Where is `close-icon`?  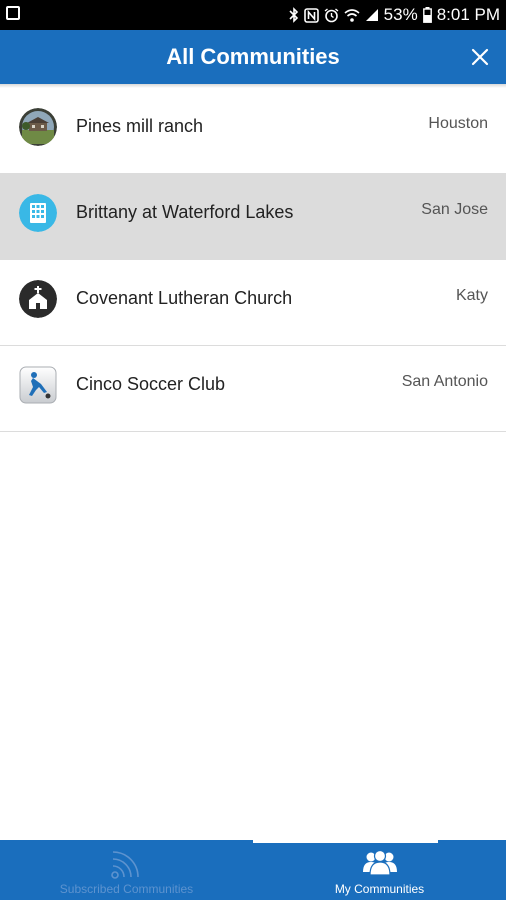
close-icon is located at coordinates (480, 57).